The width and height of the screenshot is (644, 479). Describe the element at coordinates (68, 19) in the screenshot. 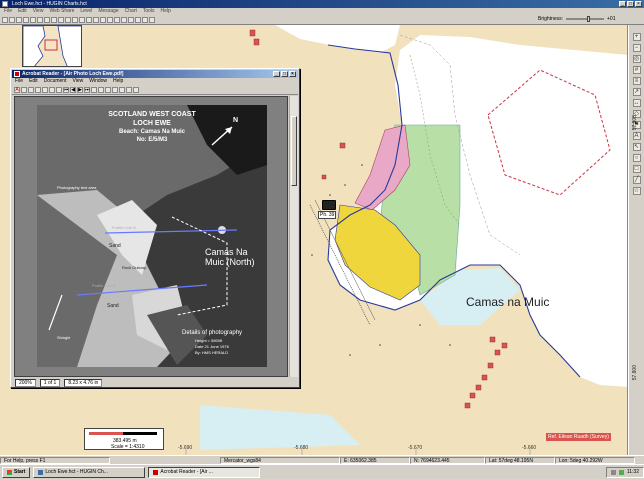

I see `zoom-out-icon` at that location.